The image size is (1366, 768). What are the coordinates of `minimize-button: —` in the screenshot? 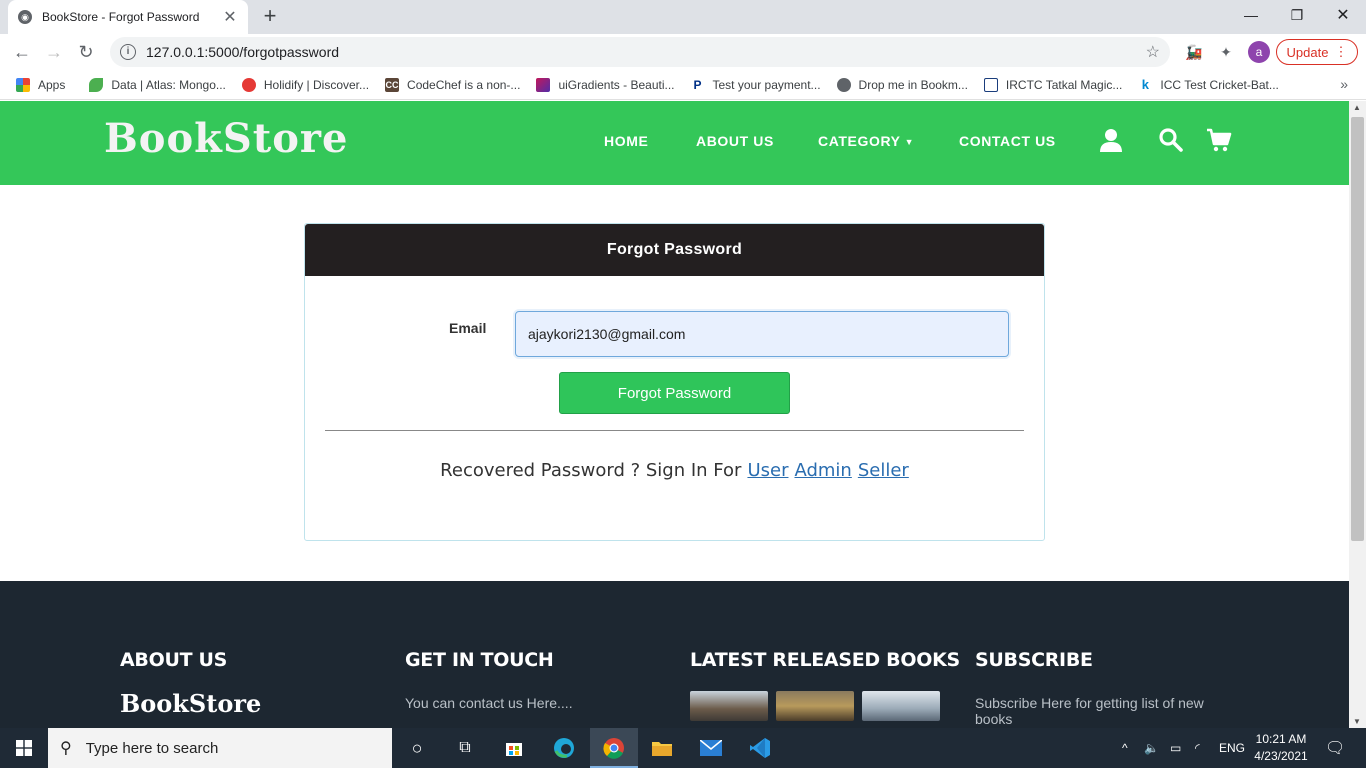 It's located at (1251, 15).